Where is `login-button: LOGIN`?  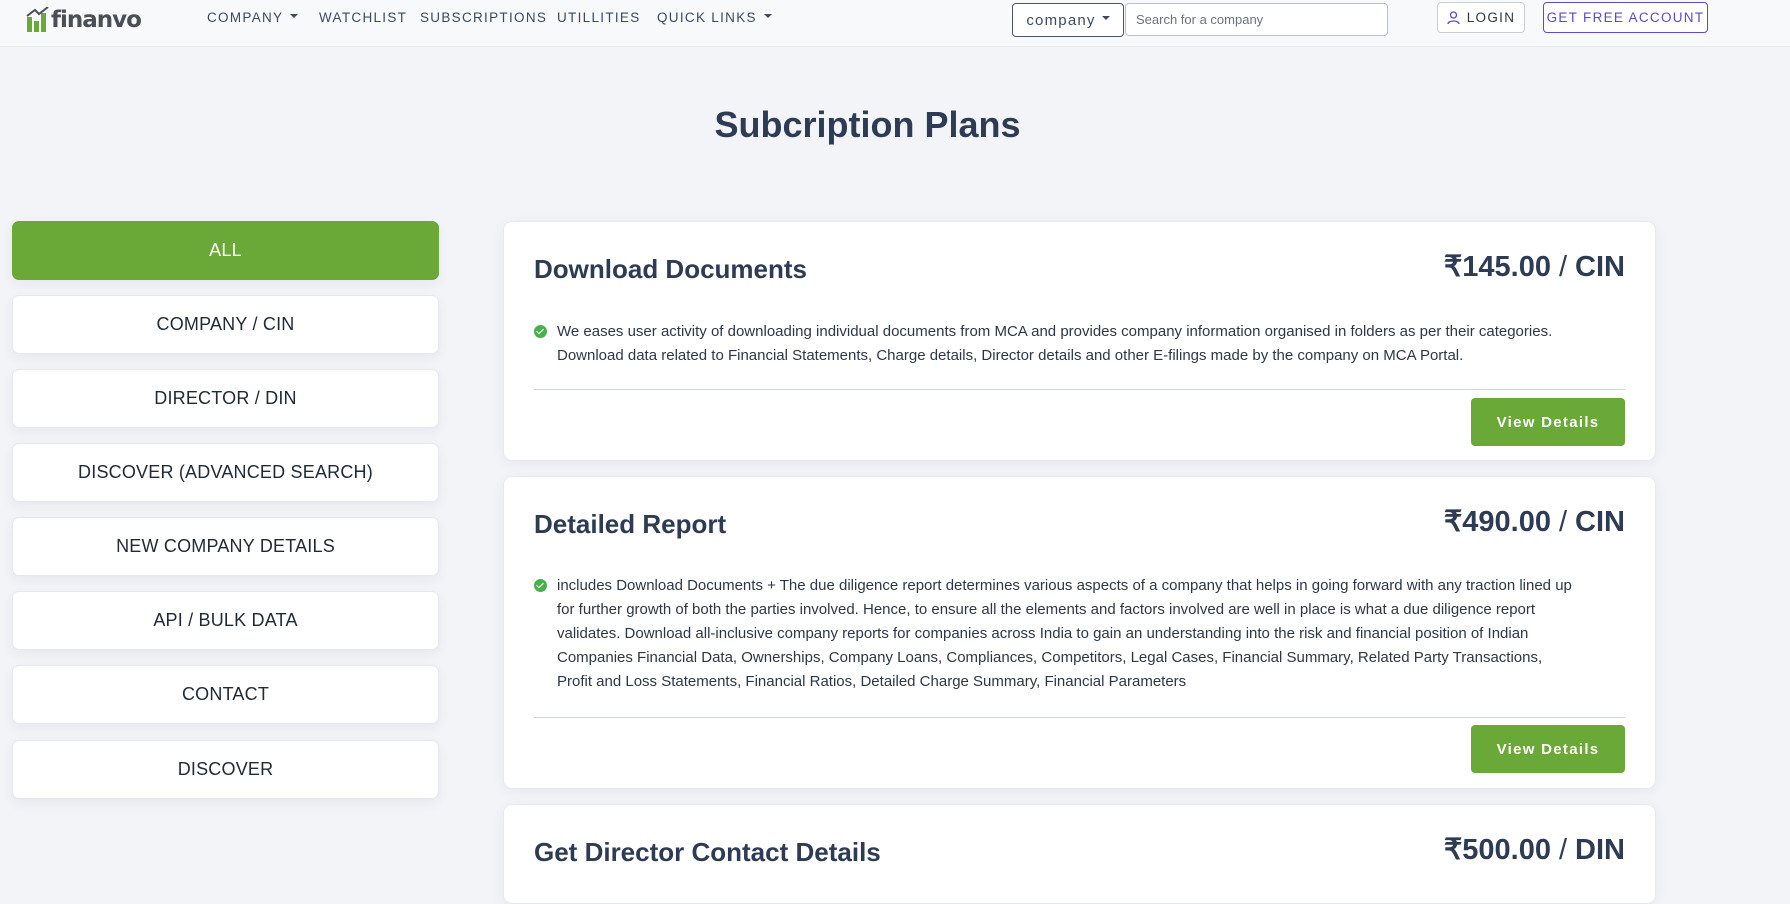 login-button: LOGIN is located at coordinates (1481, 17).